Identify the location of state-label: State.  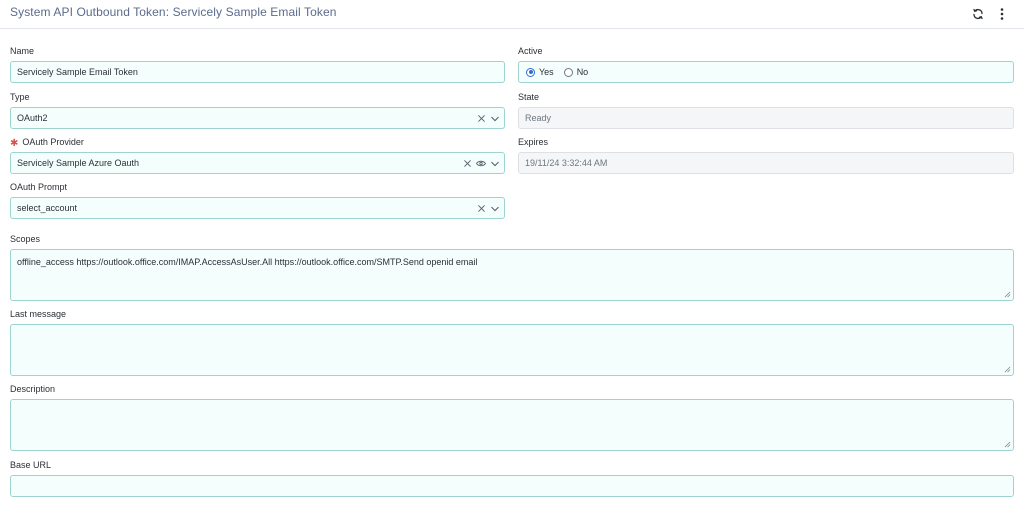
(529, 97).